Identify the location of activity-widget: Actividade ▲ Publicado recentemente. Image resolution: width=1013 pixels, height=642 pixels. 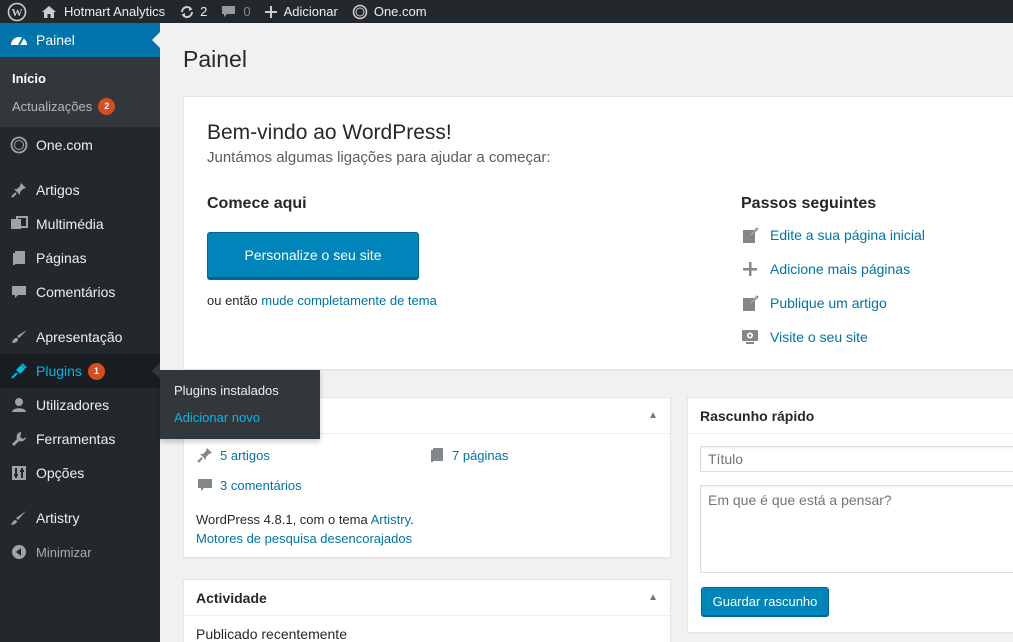
(427, 610).